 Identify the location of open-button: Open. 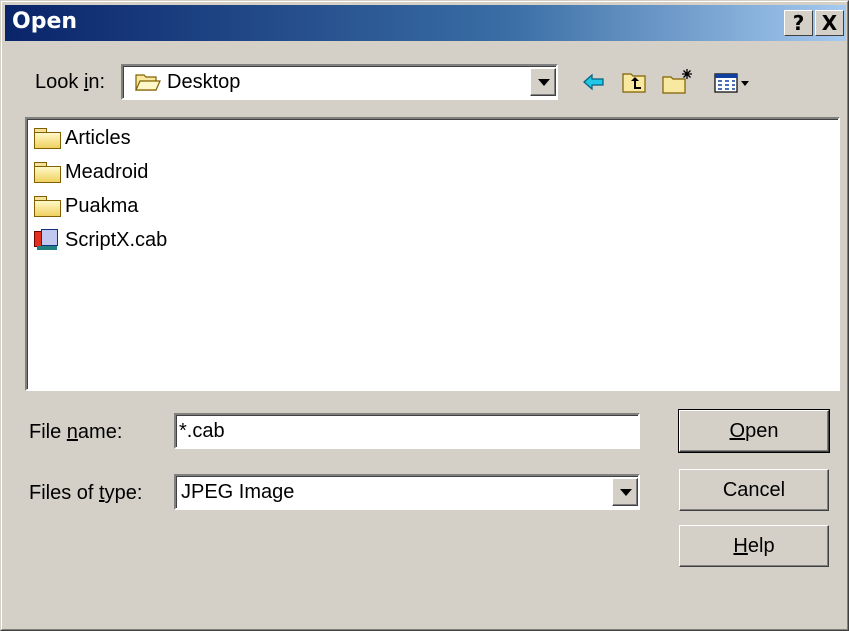
(754, 431).